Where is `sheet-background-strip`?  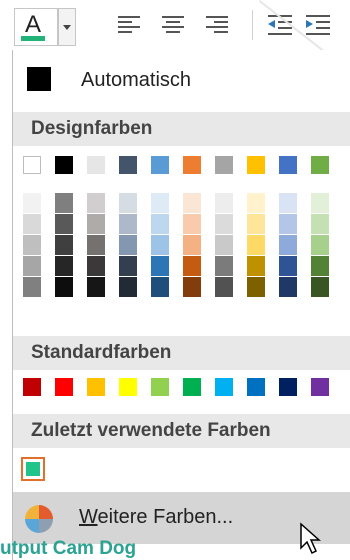 sheet-background-strip is located at coordinates (6, 305).